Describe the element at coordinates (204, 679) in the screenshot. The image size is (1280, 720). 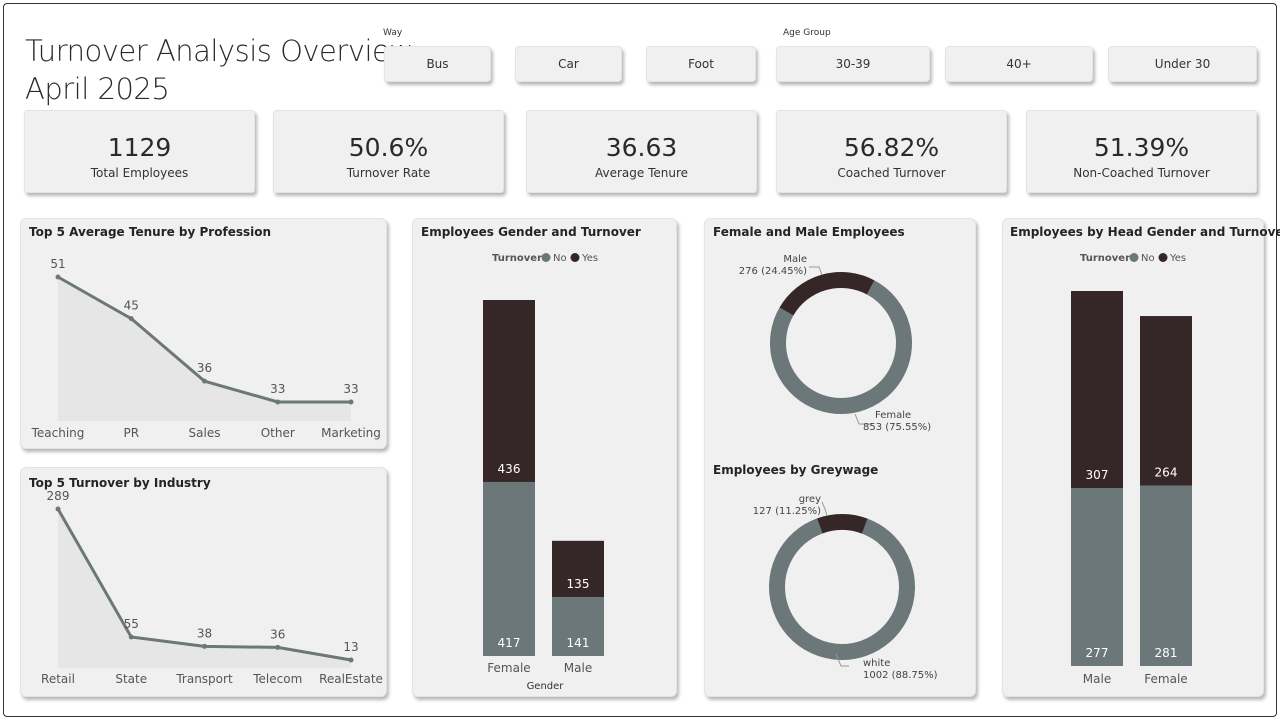
I see `category-label: Transport` at that location.